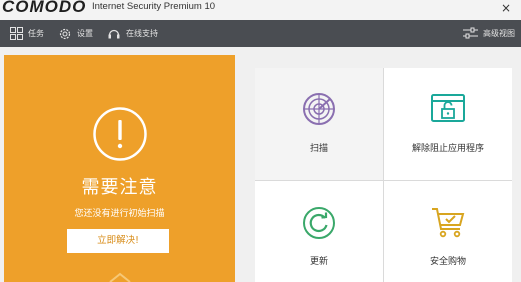 This screenshot has width=521, height=282. Describe the element at coordinates (120, 275) in the screenshot. I see `chevron-up-icon` at that location.